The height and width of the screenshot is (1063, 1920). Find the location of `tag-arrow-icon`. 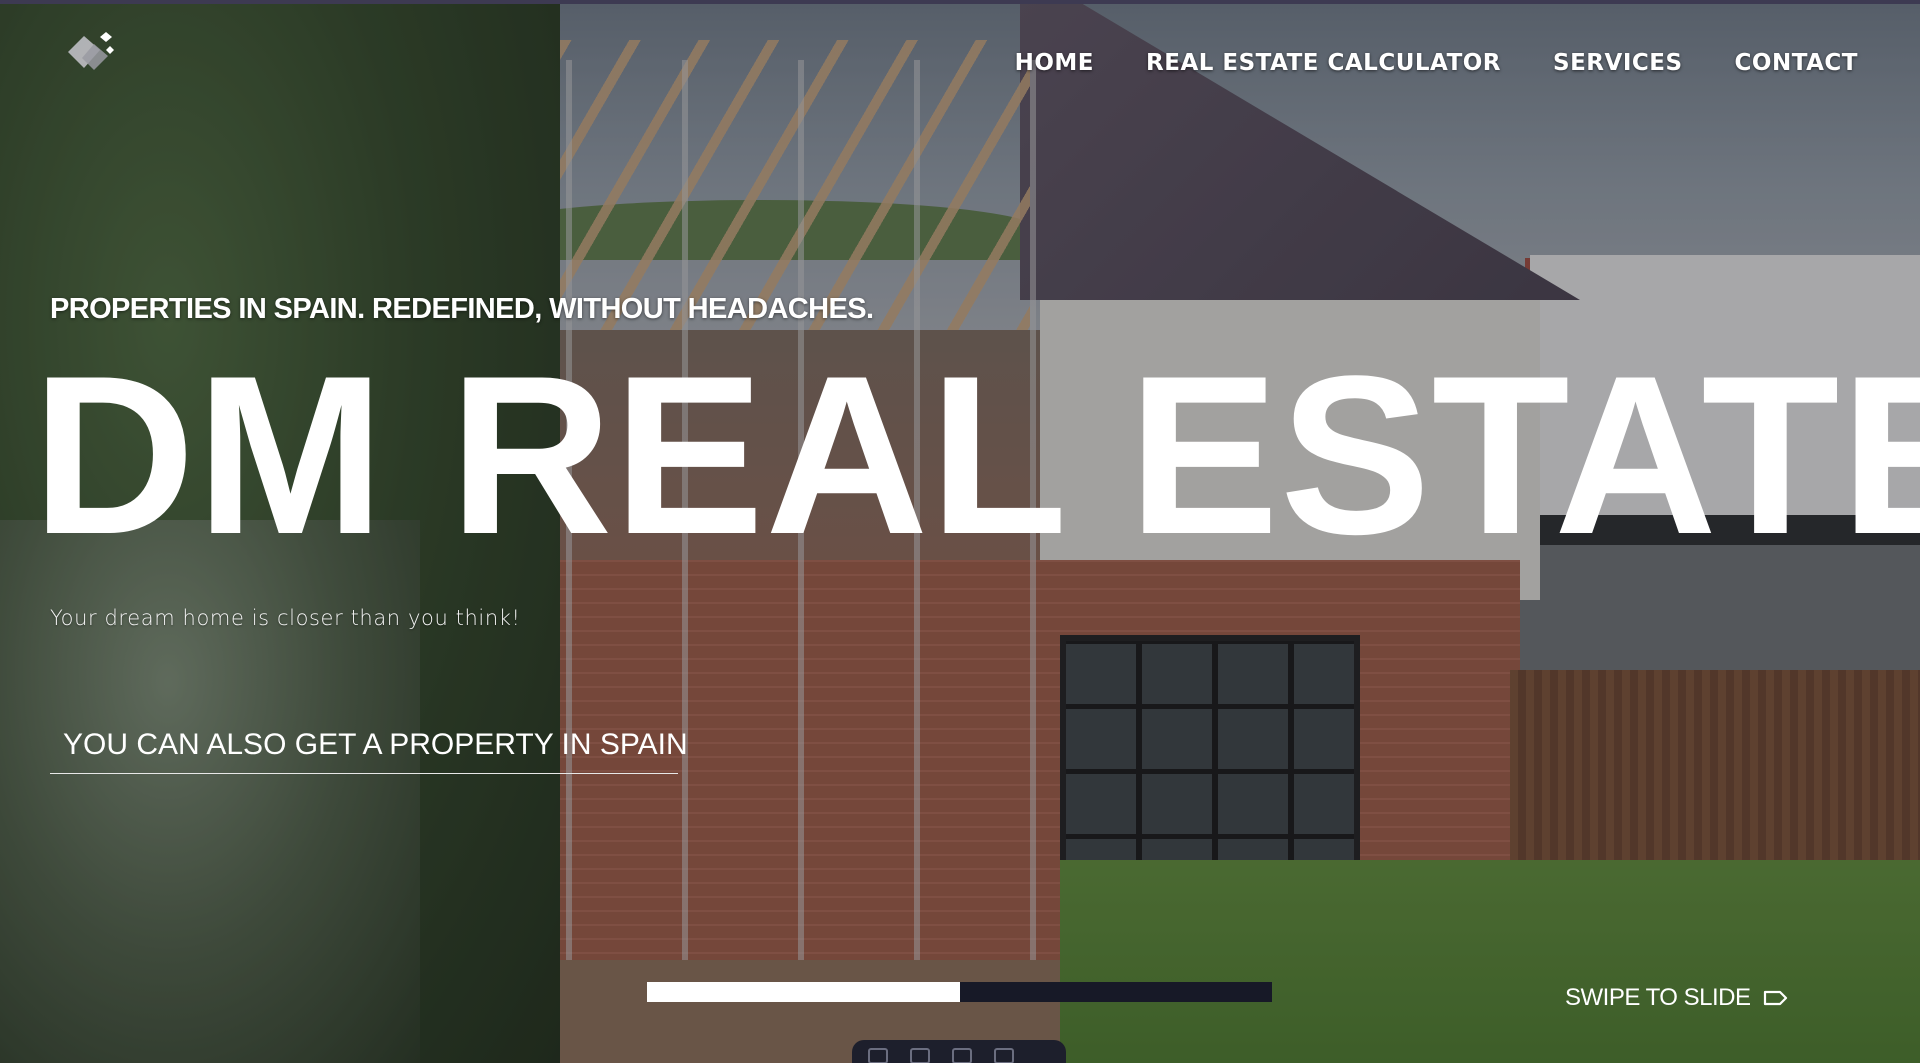

tag-arrow-icon is located at coordinates (1775, 998).